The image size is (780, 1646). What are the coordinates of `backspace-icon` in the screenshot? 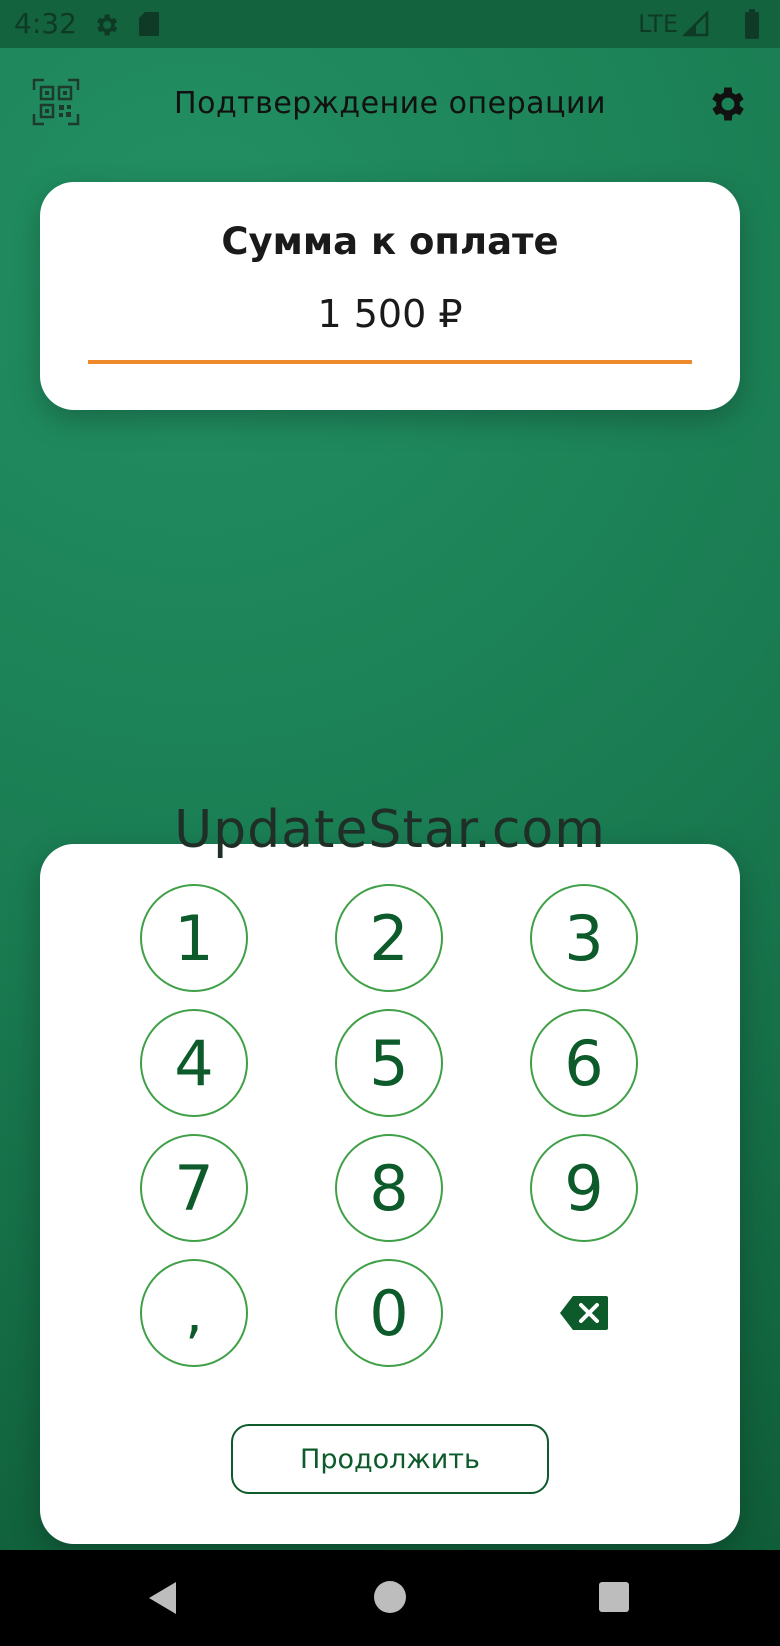 It's located at (584, 1313).